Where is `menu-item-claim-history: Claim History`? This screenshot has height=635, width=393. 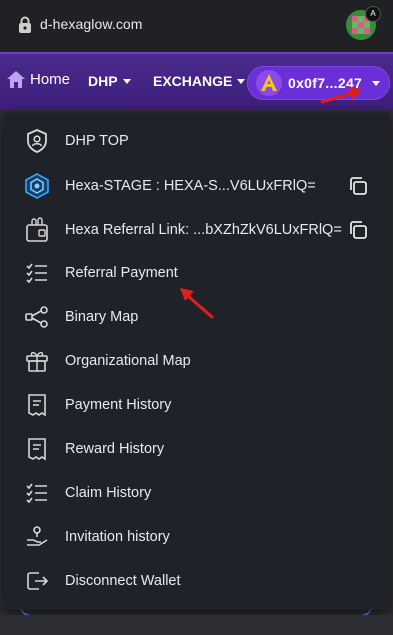
menu-item-claim-history: Claim History is located at coordinates (197, 493).